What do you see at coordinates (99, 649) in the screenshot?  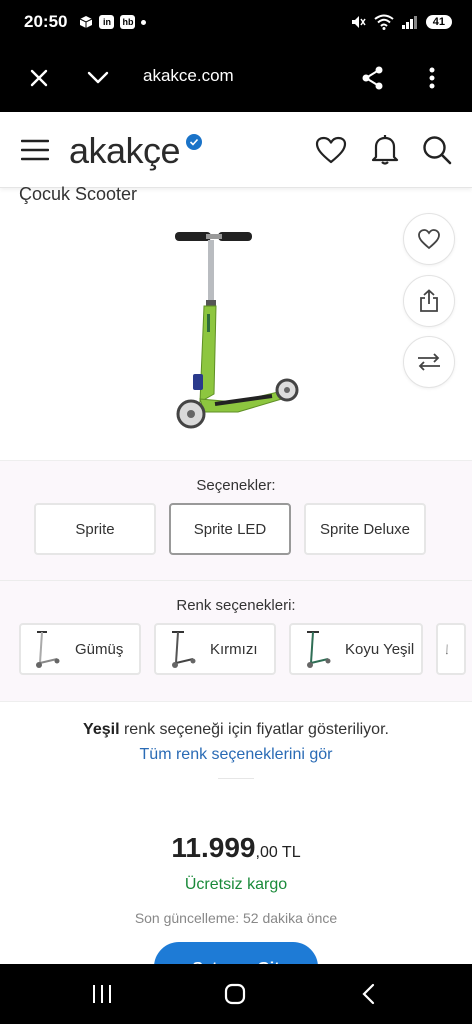 I see `color-label: Gümüş` at bounding box center [99, 649].